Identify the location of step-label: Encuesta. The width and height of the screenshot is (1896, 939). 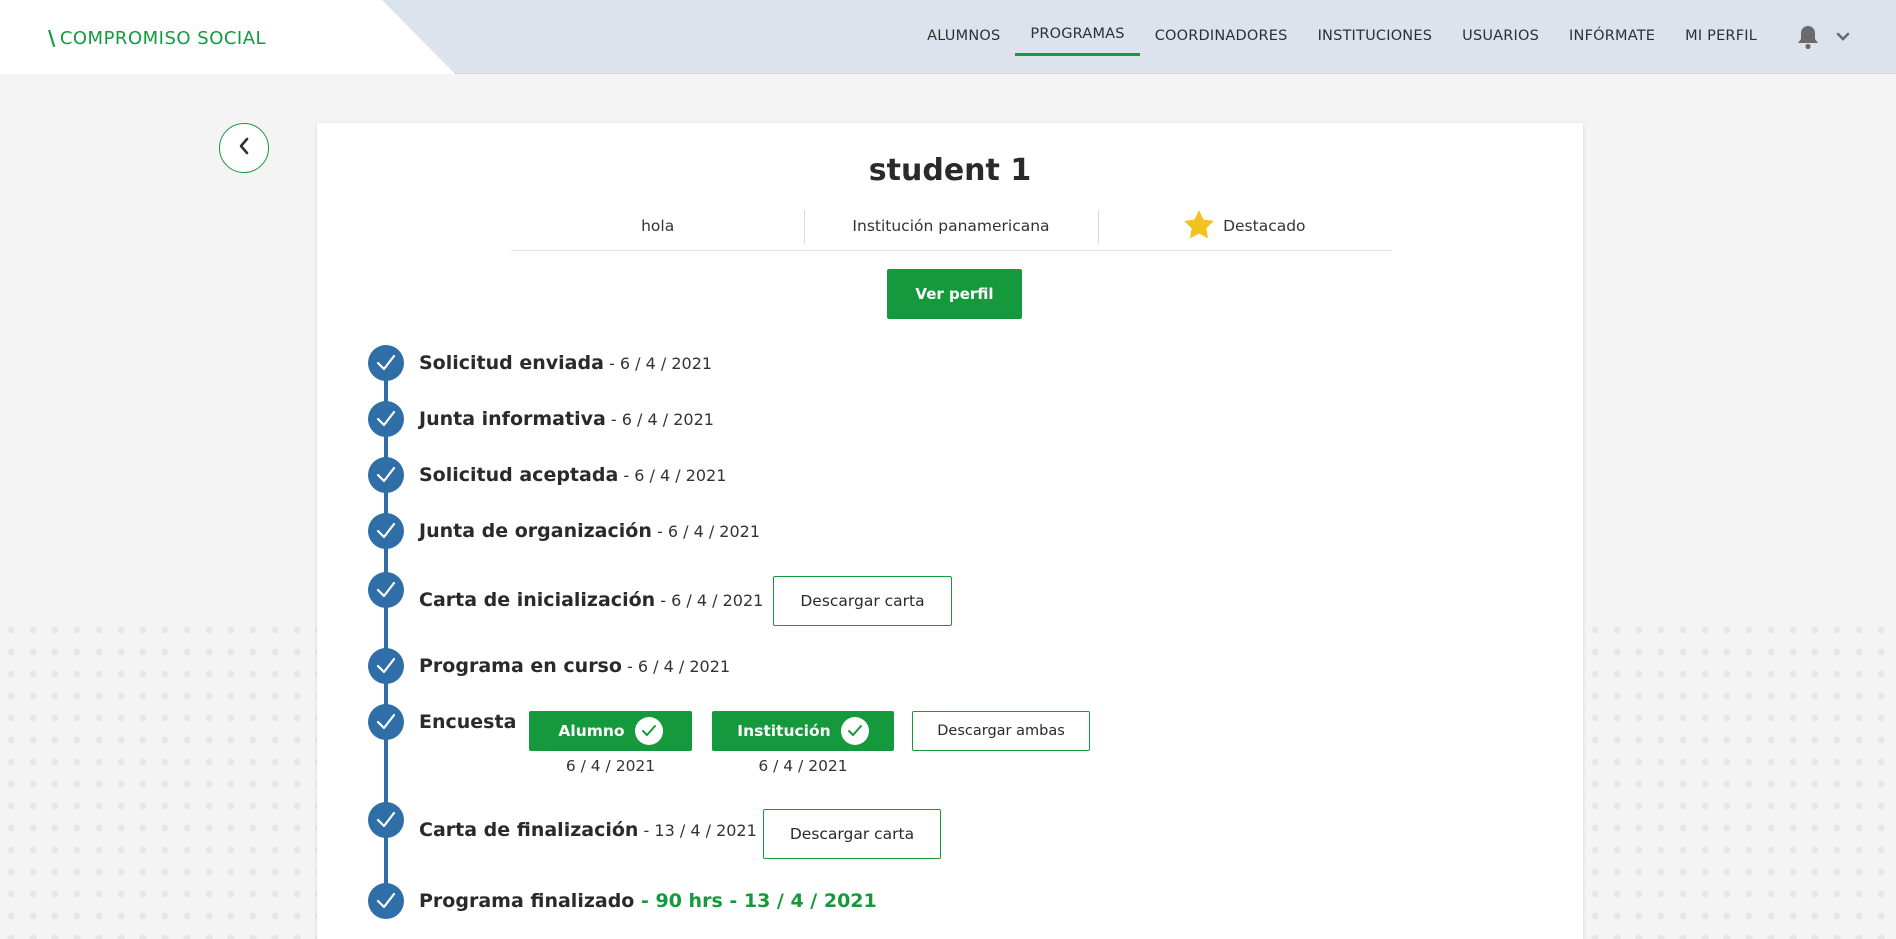
(467, 722).